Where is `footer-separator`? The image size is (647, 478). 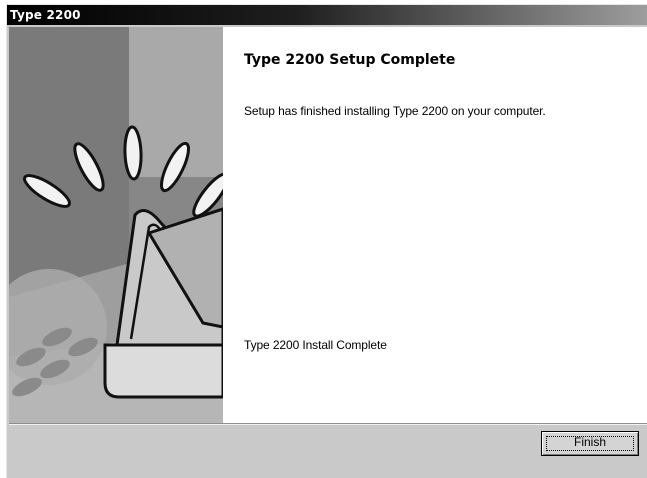
footer-separator is located at coordinates (328, 424).